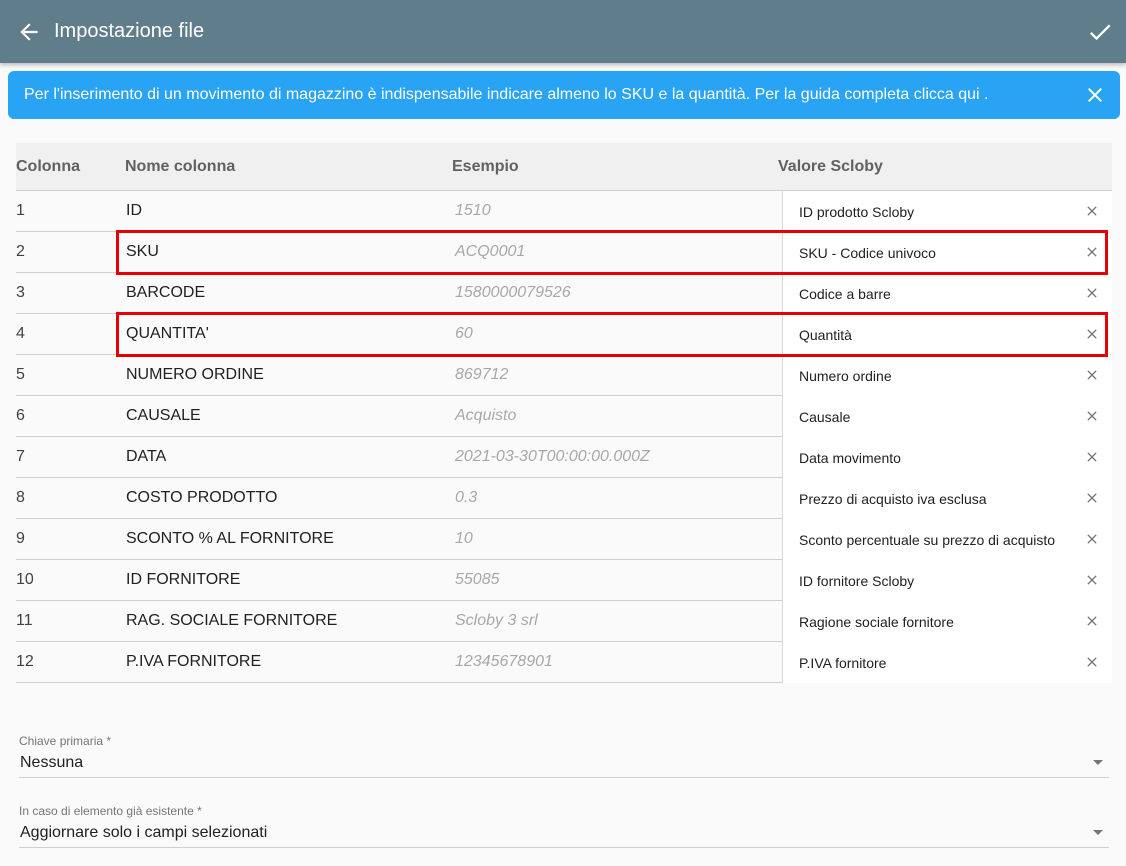 The height and width of the screenshot is (866, 1126). Describe the element at coordinates (564, 375) in the screenshot. I see `table-row: 5 NUMERO ORDINE 869712 Numero ordine` at that location.